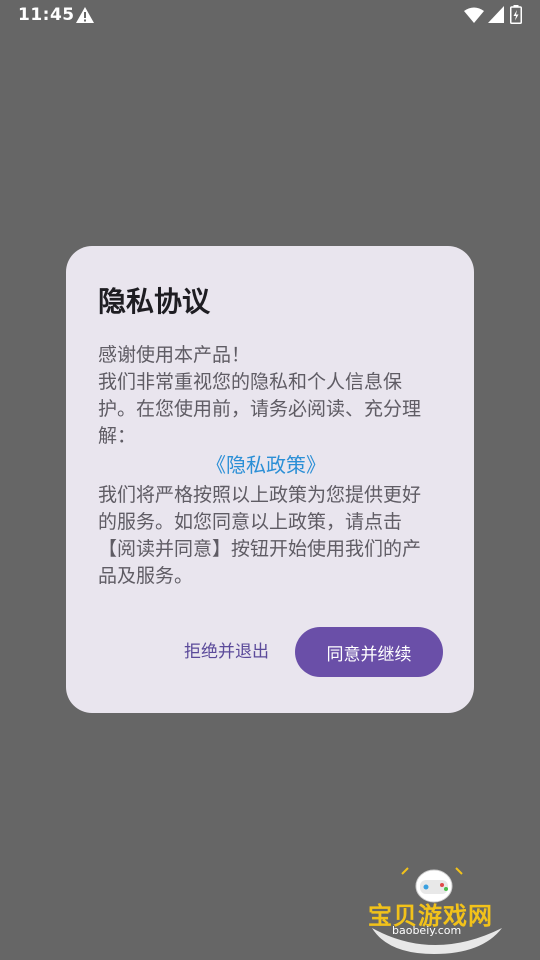  Describe the element at coordinates (46, 15) in the screenshot. I see `status-time: 11:45` at that location.